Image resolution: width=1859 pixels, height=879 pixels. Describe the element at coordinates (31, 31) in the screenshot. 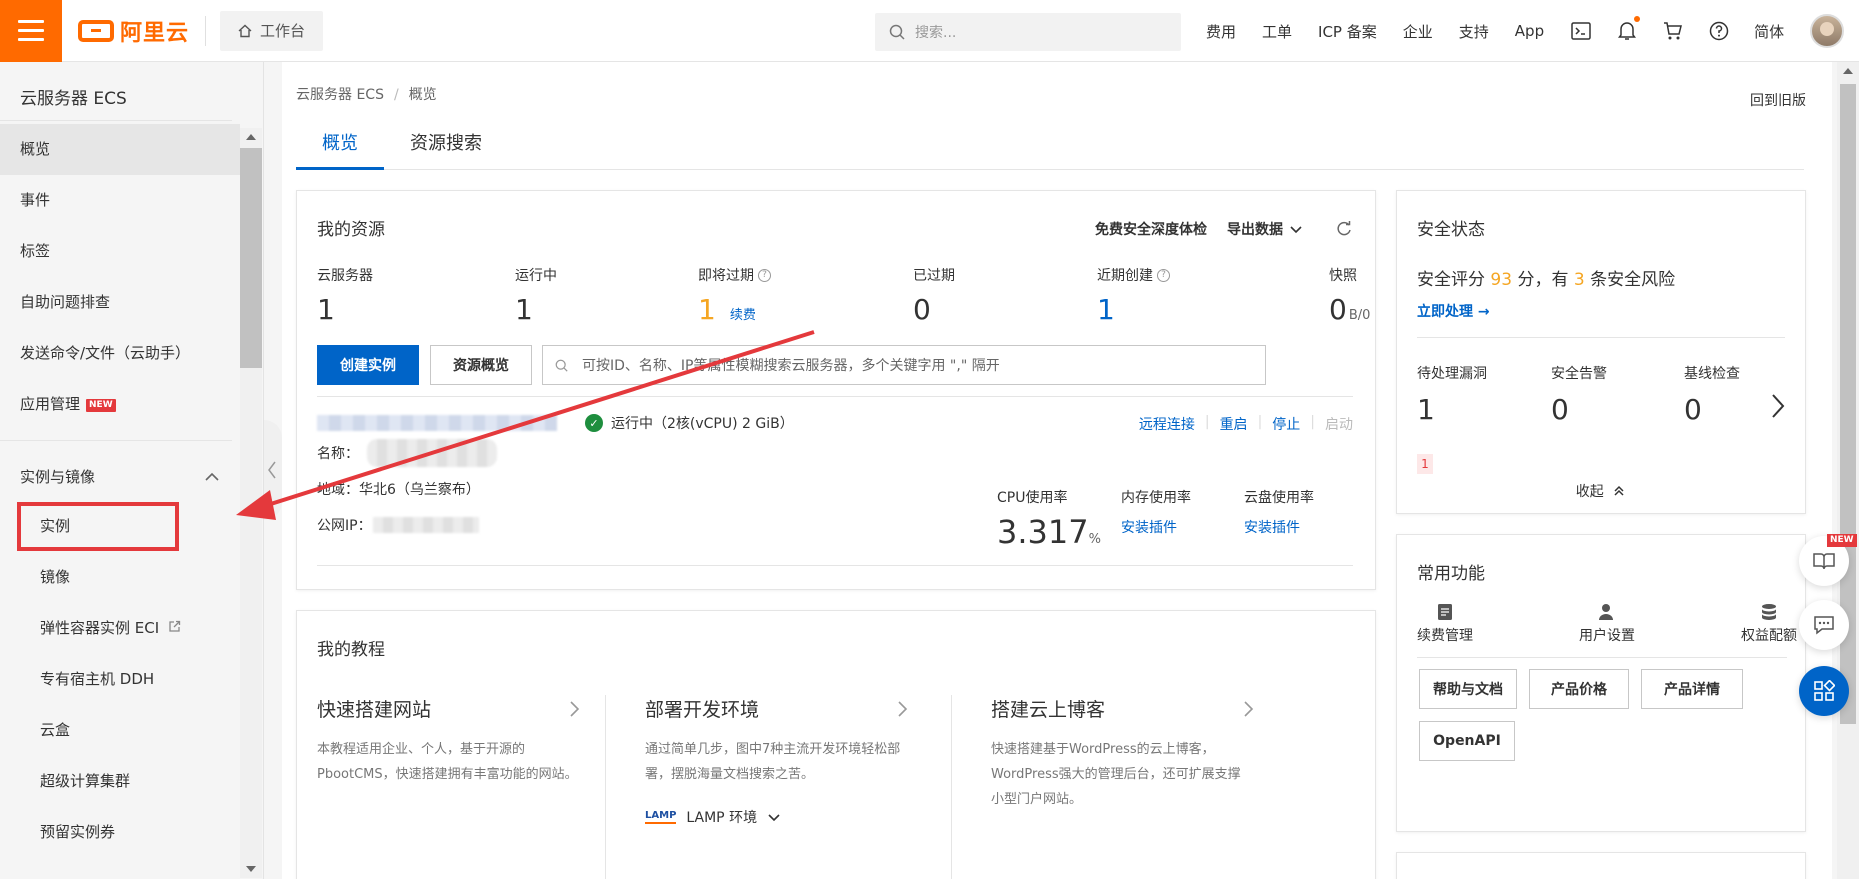

I see `menu-icon` at that location.